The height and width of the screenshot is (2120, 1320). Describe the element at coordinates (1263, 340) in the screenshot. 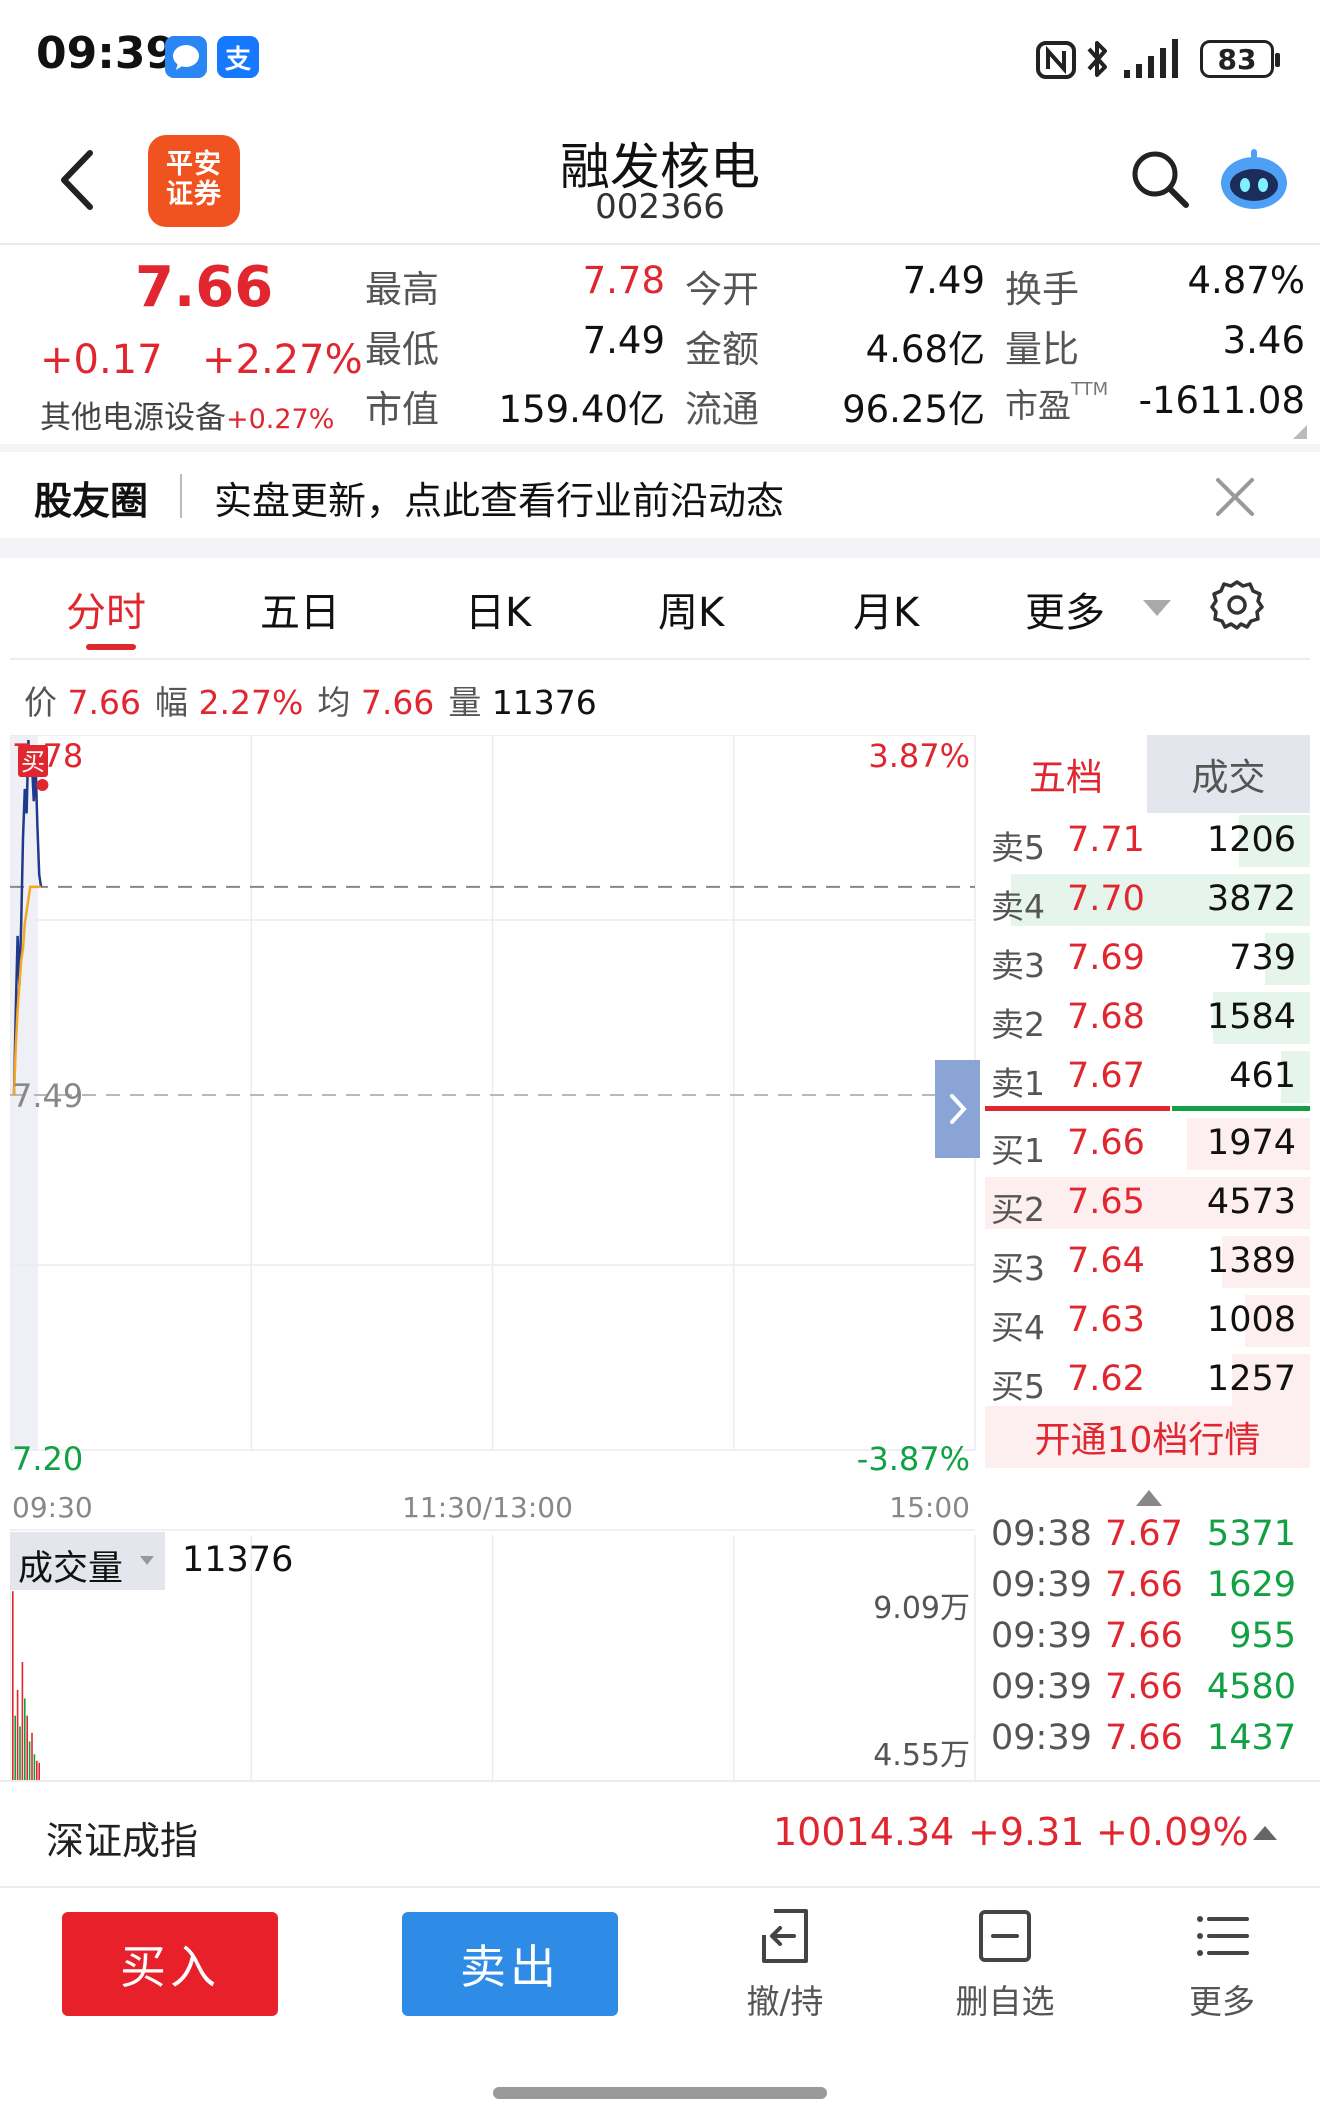

I see `volume-ratio-value: 3.46` at that location.